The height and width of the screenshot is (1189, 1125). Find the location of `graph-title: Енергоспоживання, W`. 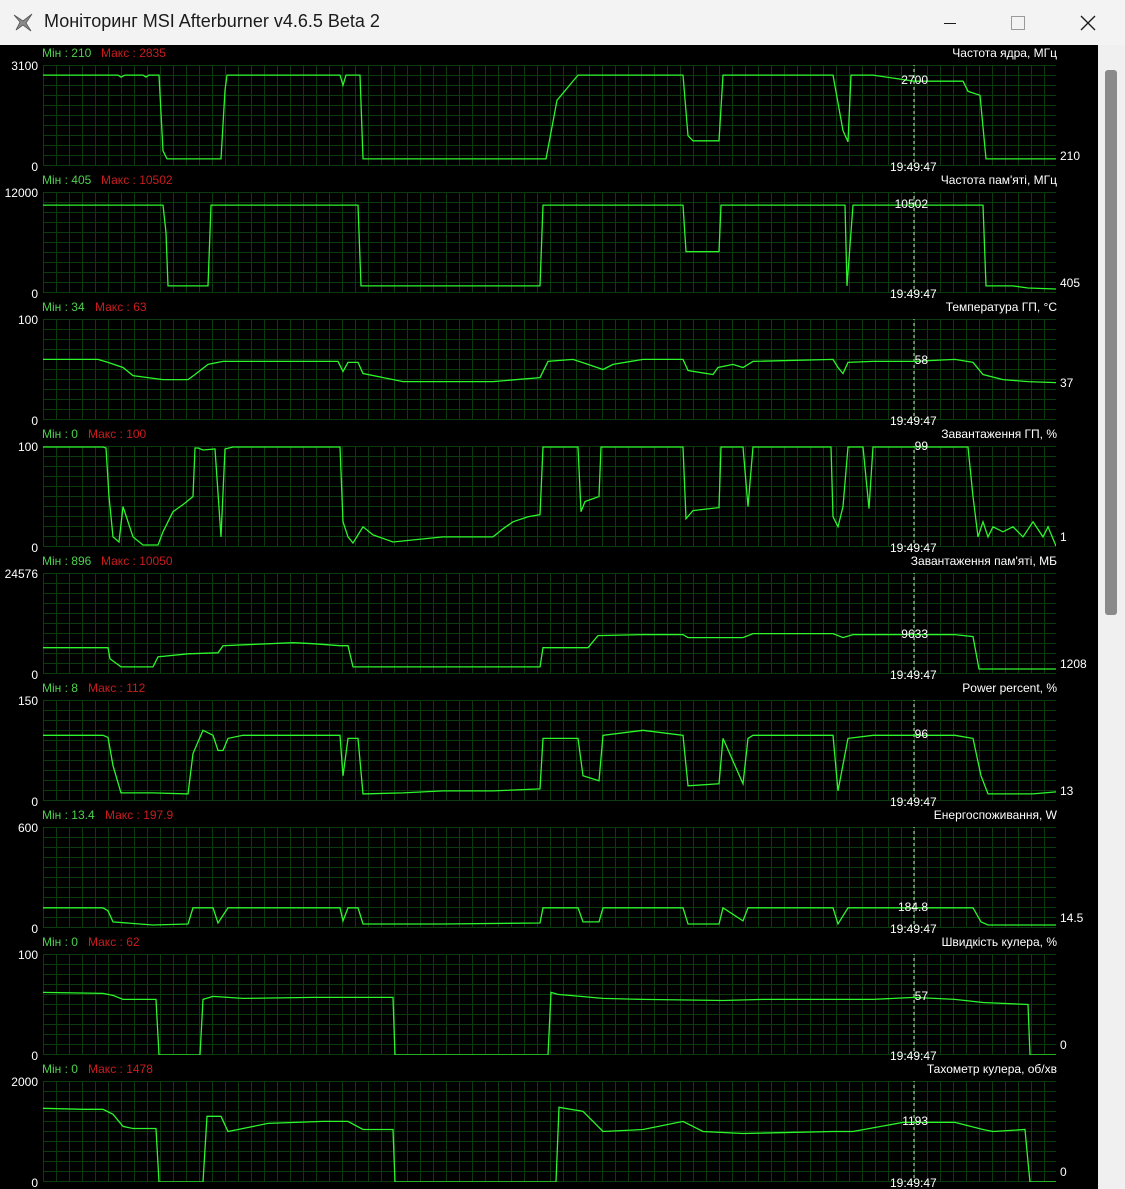

graph-title: Енергоспоживання, W is located at coordinates (995, 815).